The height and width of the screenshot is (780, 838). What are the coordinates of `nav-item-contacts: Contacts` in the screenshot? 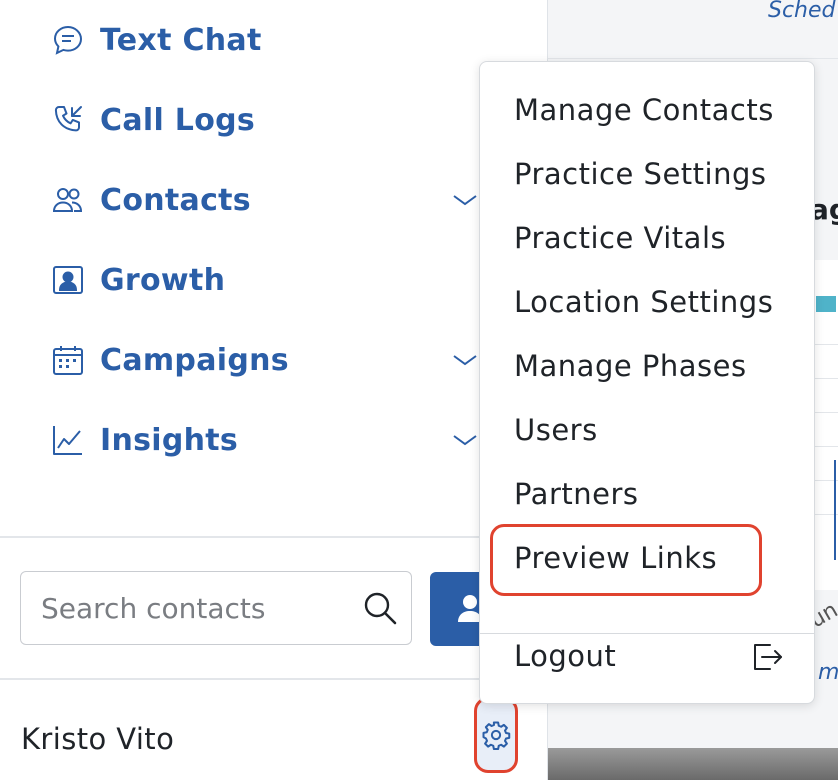 It's located at (150, 200).